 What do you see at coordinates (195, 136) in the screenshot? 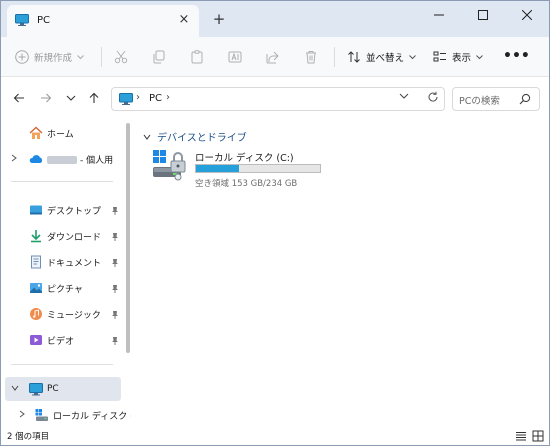
I see `devices-and-drives-header: デバイスとドライブ` at bounding box center [195, 136].